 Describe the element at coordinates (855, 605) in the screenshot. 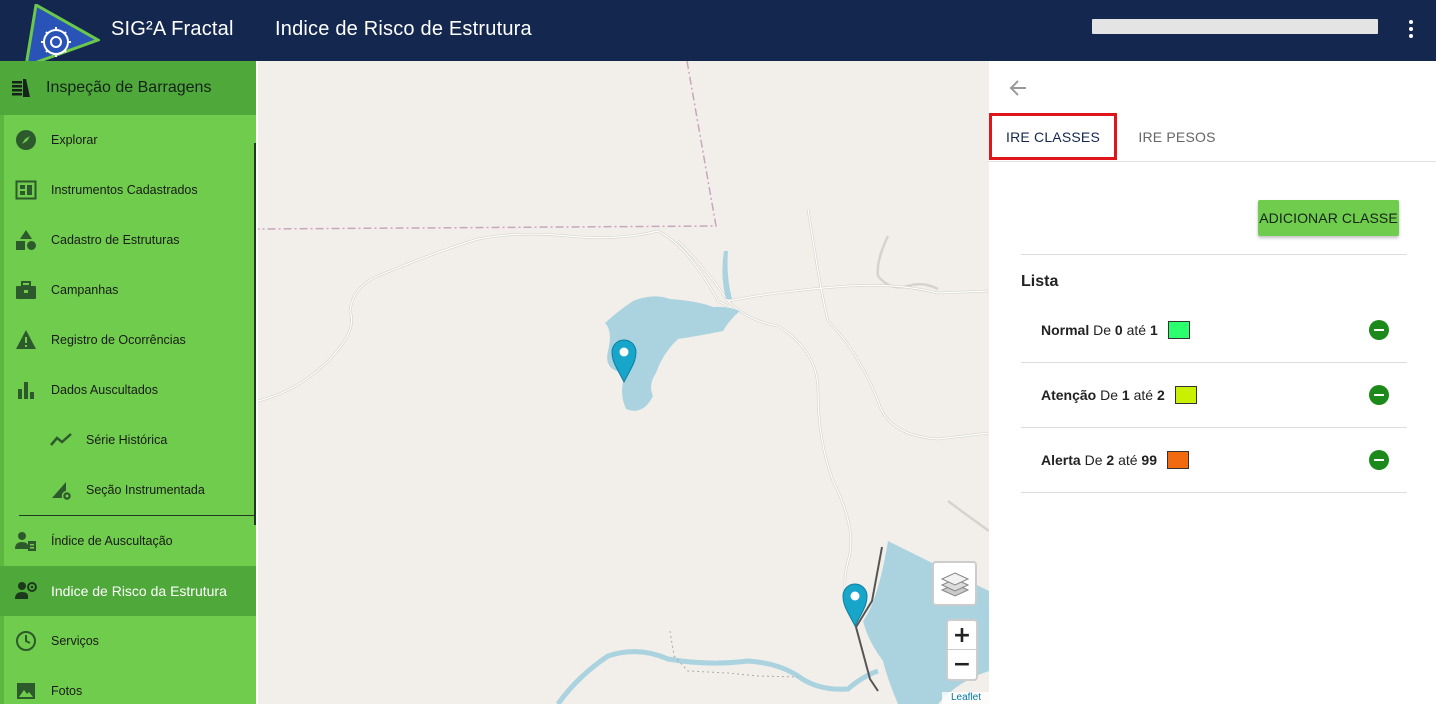

I see `map-marker` at that location.